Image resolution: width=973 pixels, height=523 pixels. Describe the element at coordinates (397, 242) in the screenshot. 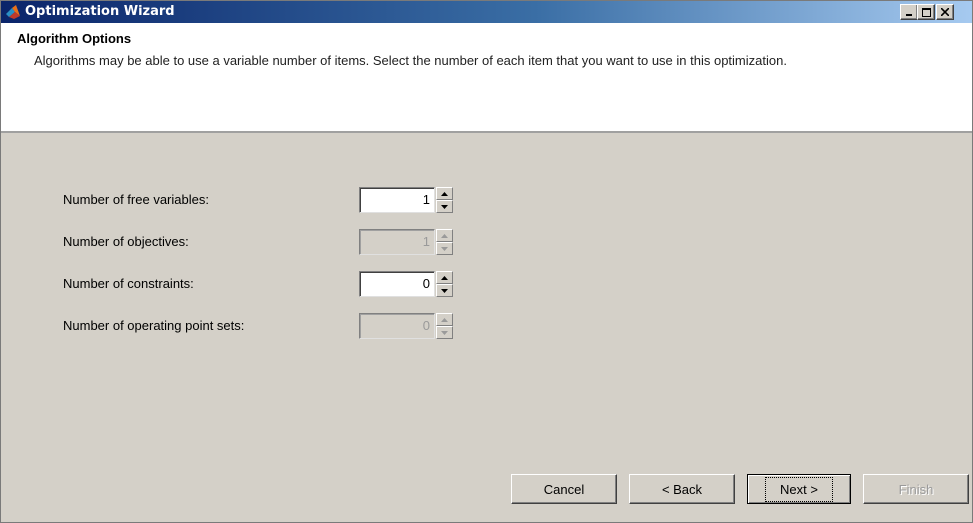

I see `objectives-field: 1` at that location.